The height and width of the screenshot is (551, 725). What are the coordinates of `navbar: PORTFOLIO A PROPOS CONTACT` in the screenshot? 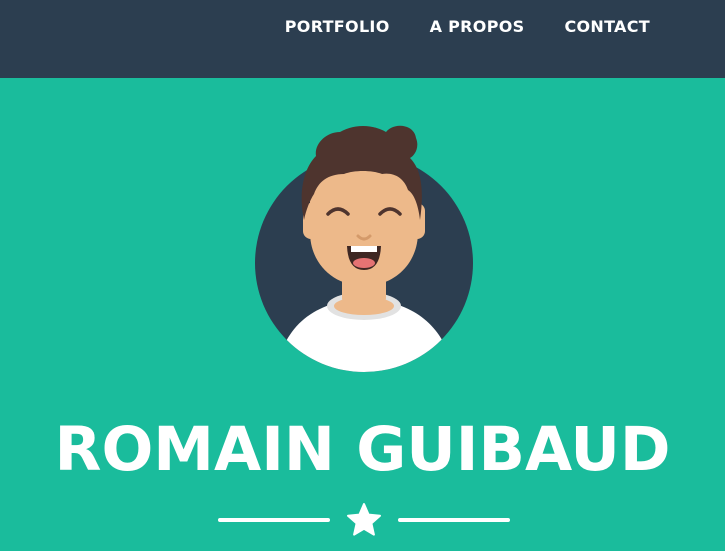 It's located at (362, 39).